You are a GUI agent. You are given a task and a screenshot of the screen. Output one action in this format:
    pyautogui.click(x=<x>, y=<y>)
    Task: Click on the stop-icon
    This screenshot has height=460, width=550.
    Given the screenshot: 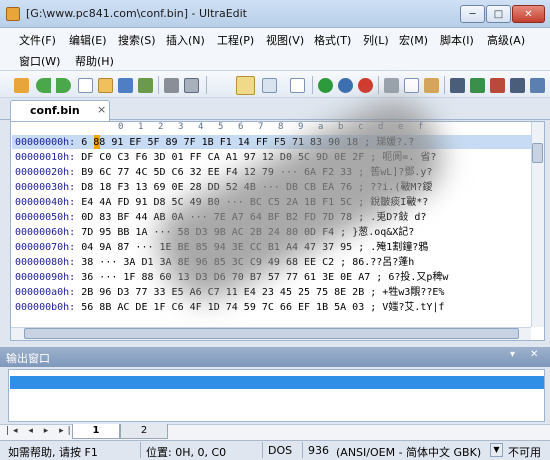 What is the action you would take?
    pyautogui.click(x=365, y=85)
    